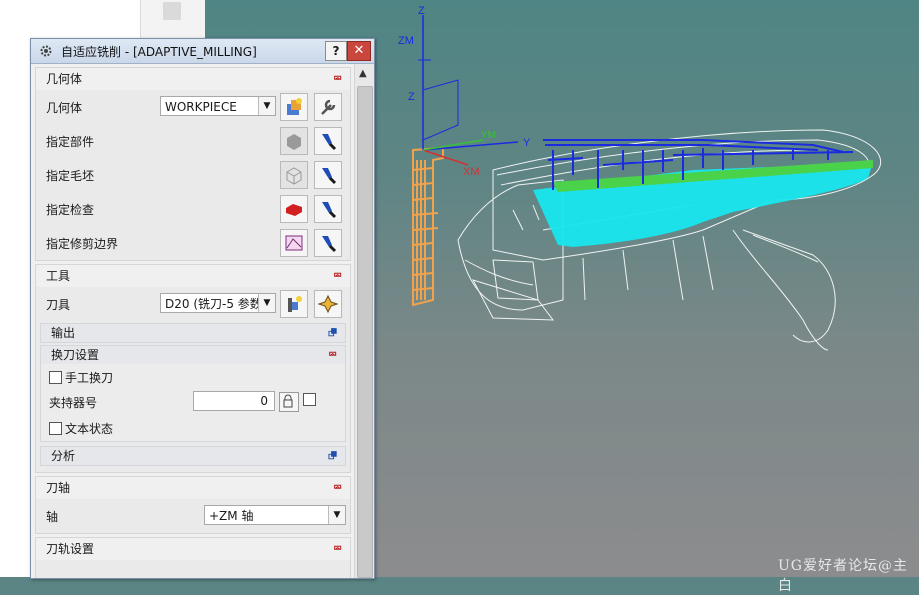 This screenshot has width=919, height=595. I want to click on trim-boundary-icon, so click(294, 243).